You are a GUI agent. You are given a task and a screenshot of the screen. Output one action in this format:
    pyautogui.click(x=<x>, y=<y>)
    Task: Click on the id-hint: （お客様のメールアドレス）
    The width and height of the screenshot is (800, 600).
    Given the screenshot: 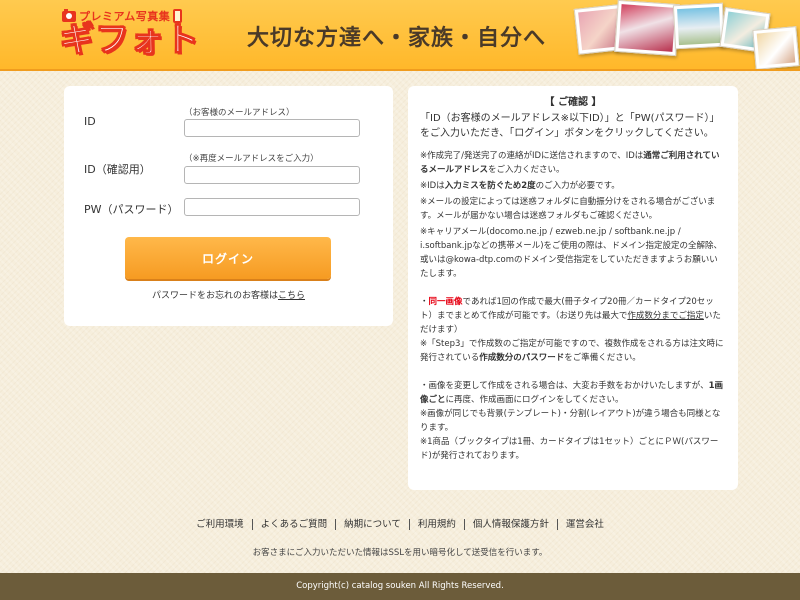 What is the action you would take?
    pyautogui.click(x=239, y=113)
    